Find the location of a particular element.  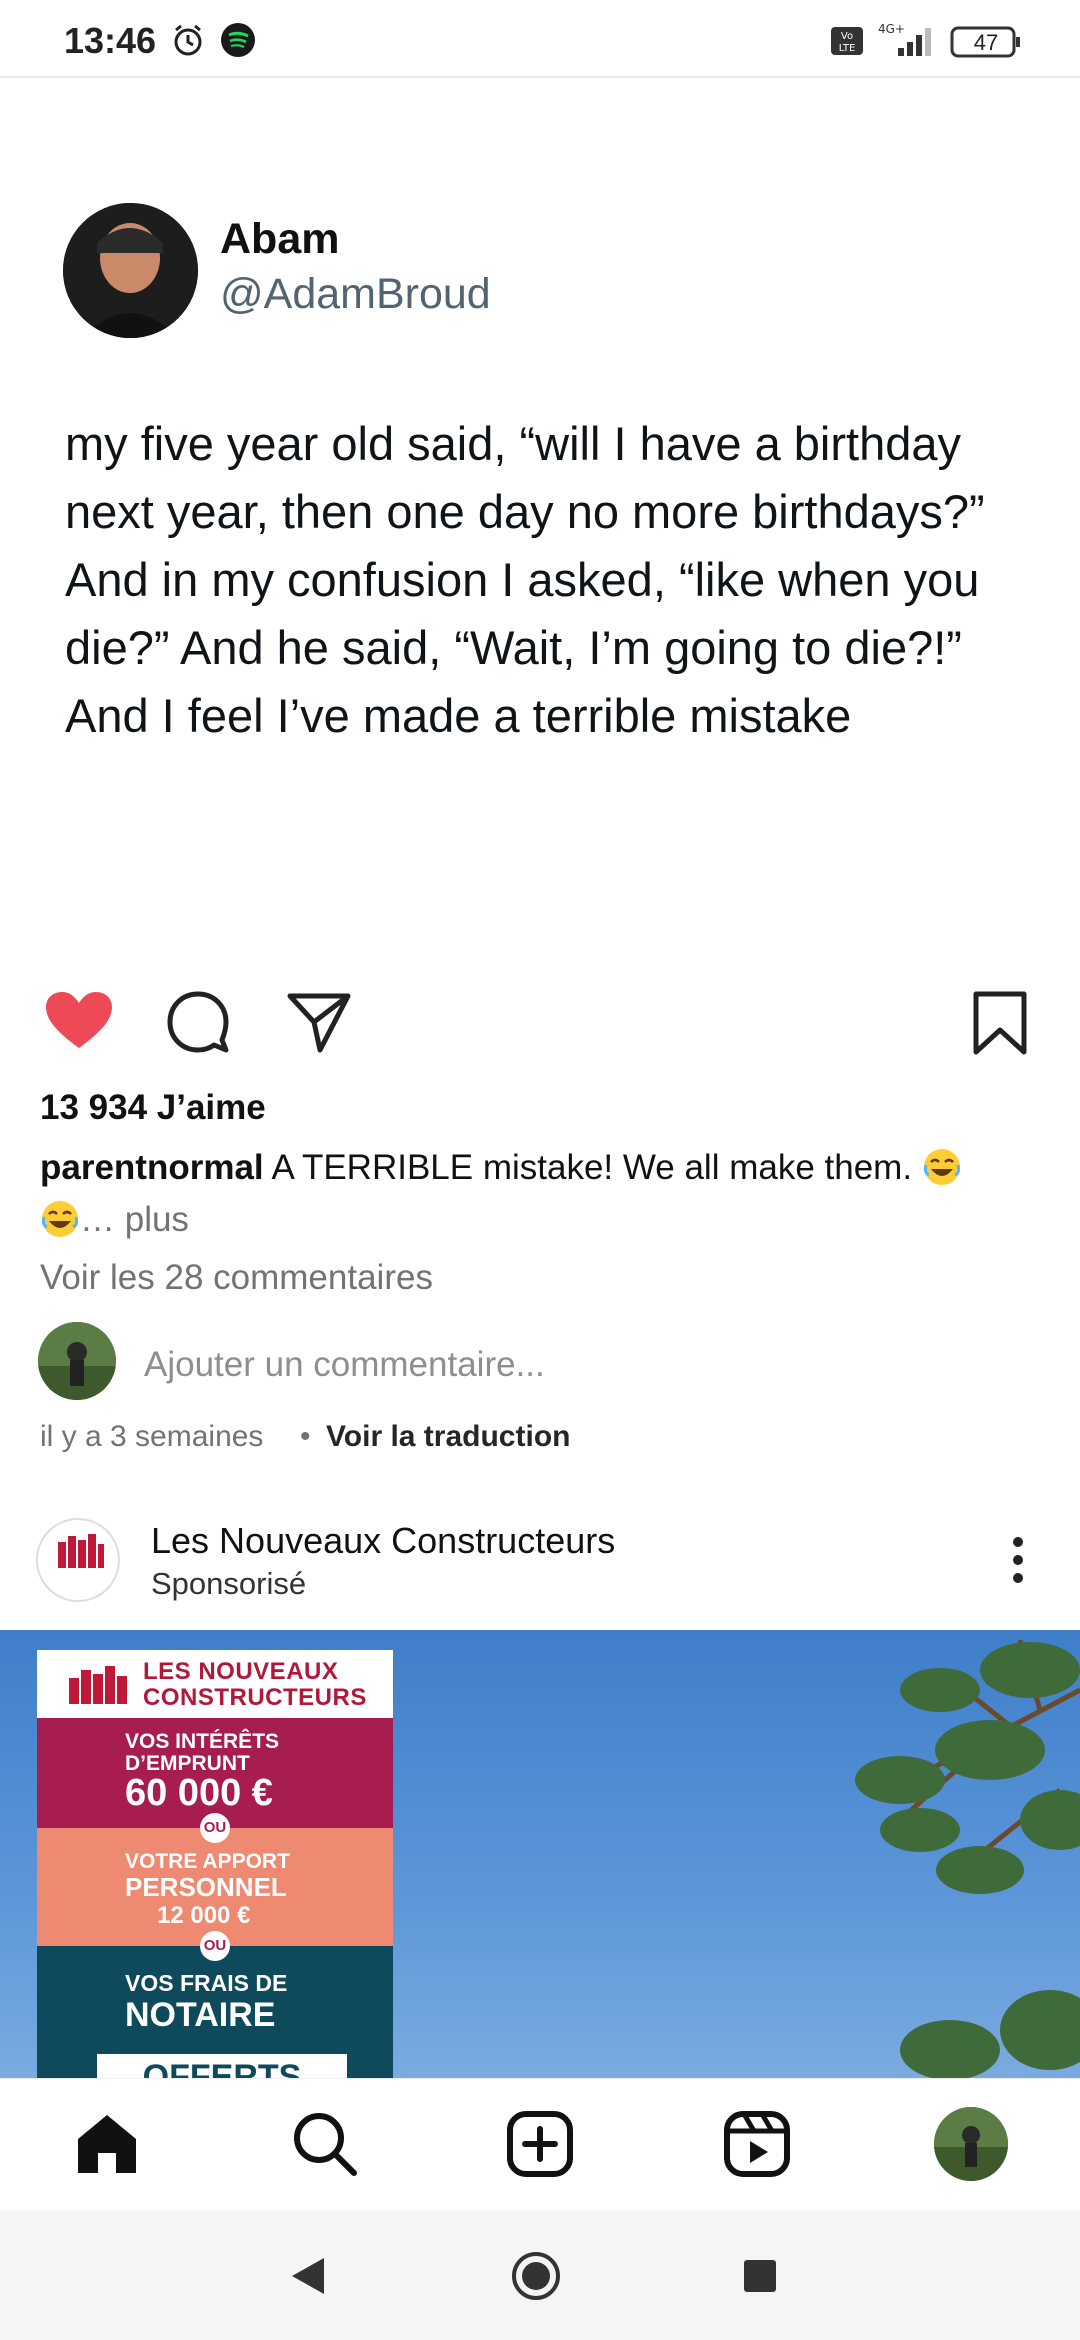

sponsored-label: Sponsorisé is located at coordinates (229, 1583).